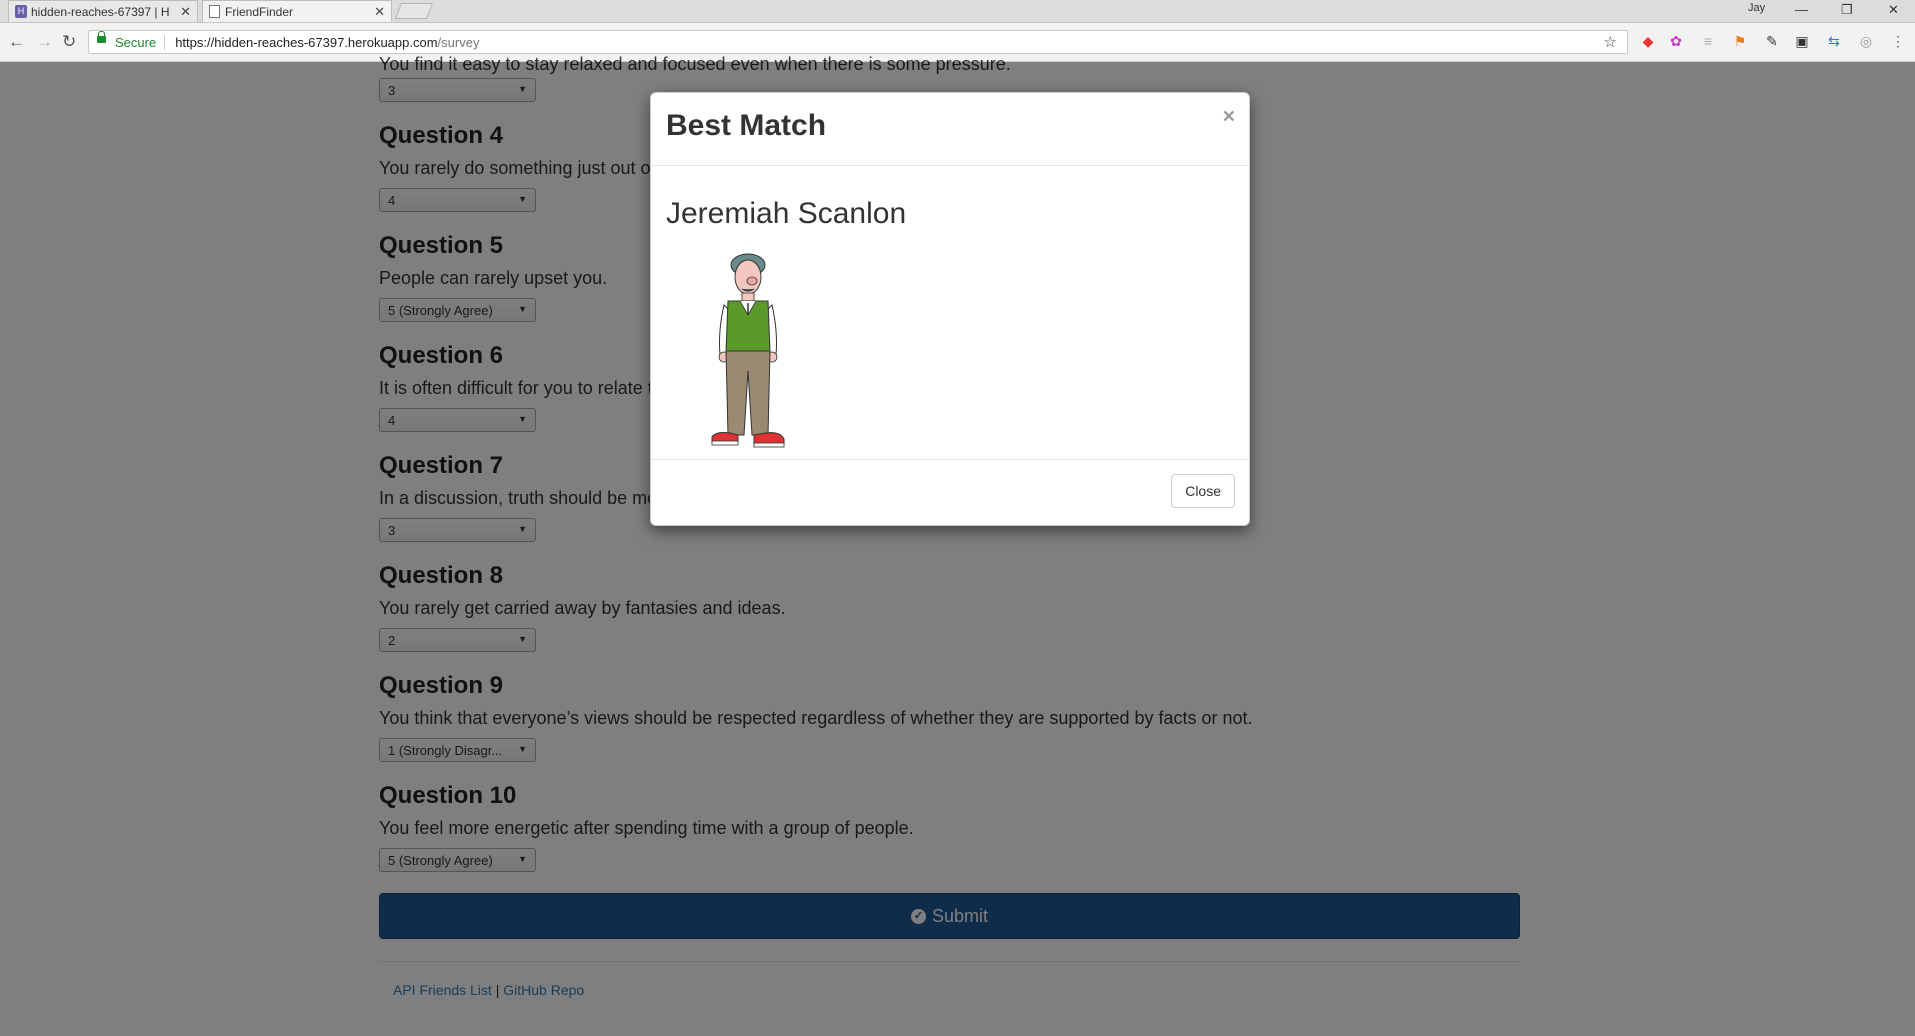 The width and height of the screenshot is (1915, 1036). Describe the element at coordinates (1676, 41) in the screenshot. I see `color-wheel-icon: ✿` at that location.